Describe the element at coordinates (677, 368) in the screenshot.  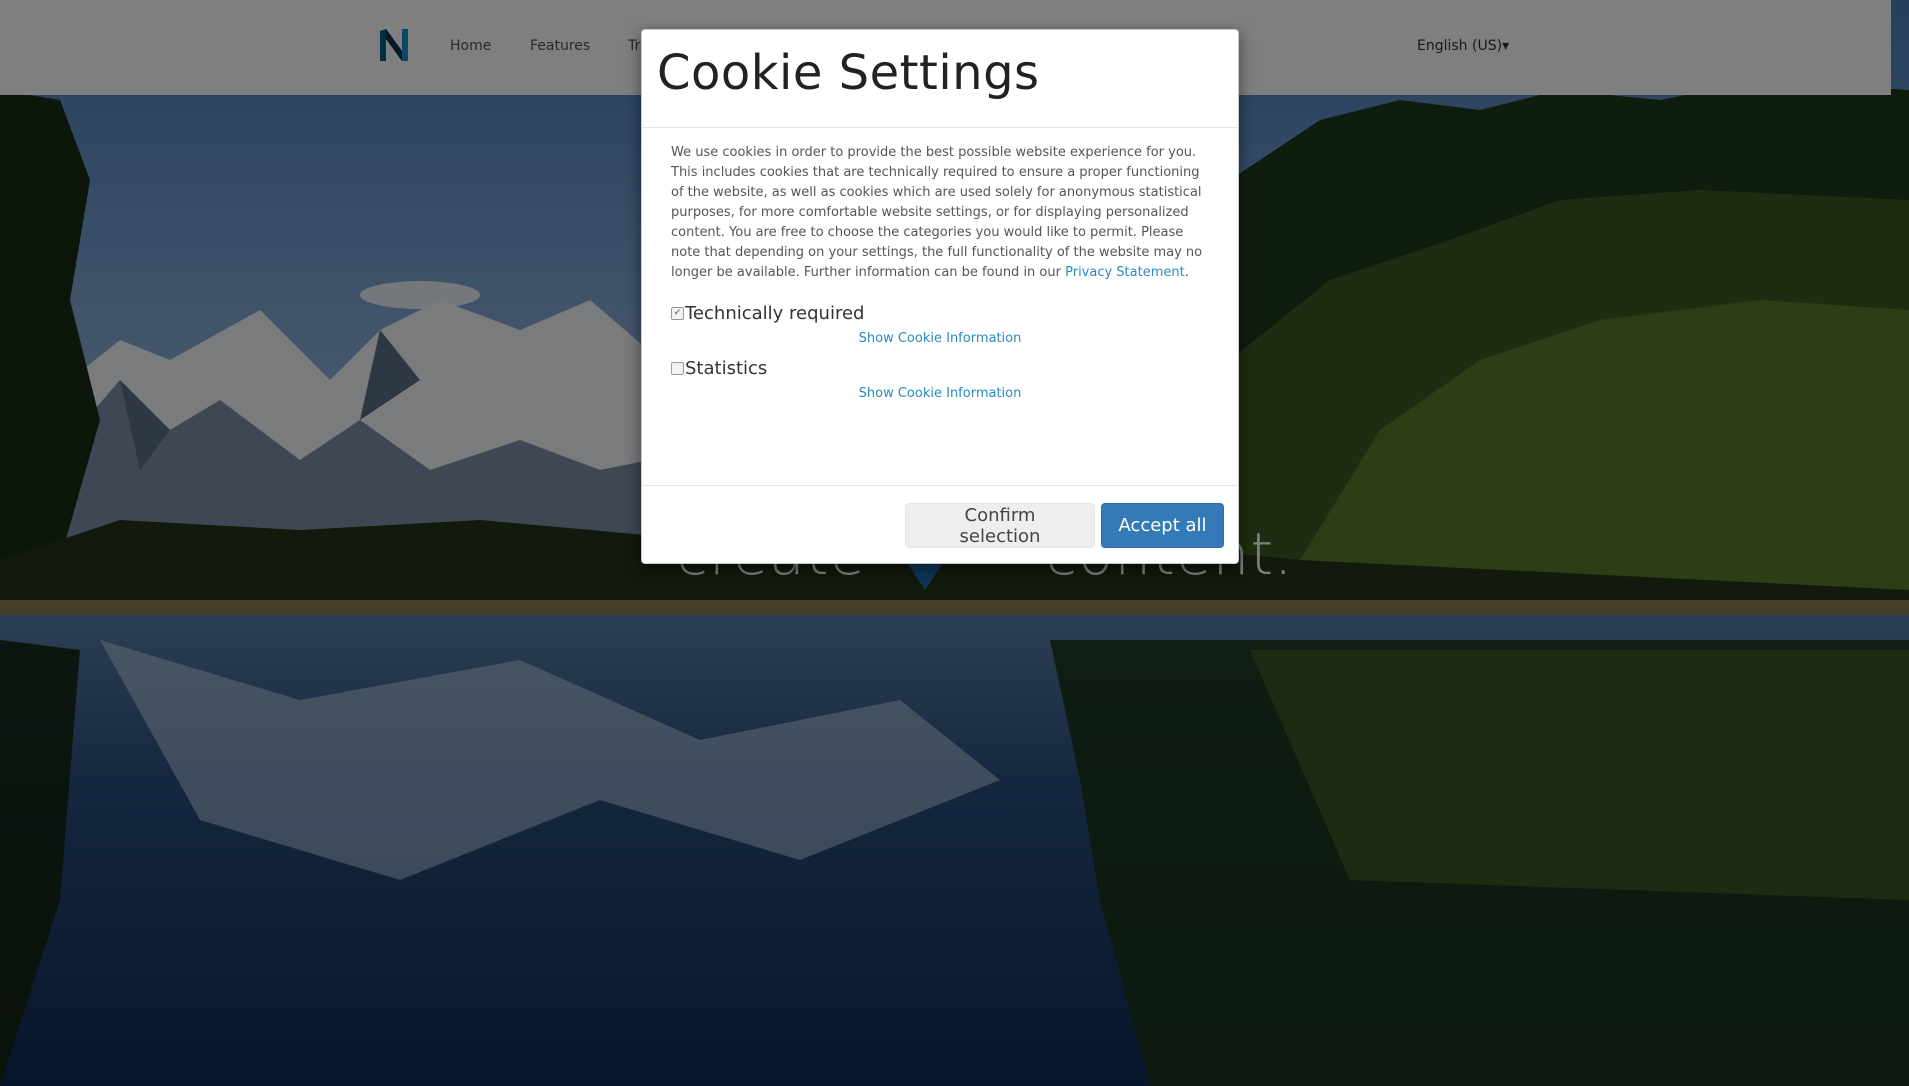
I see `statistics-checkbox` at that location.